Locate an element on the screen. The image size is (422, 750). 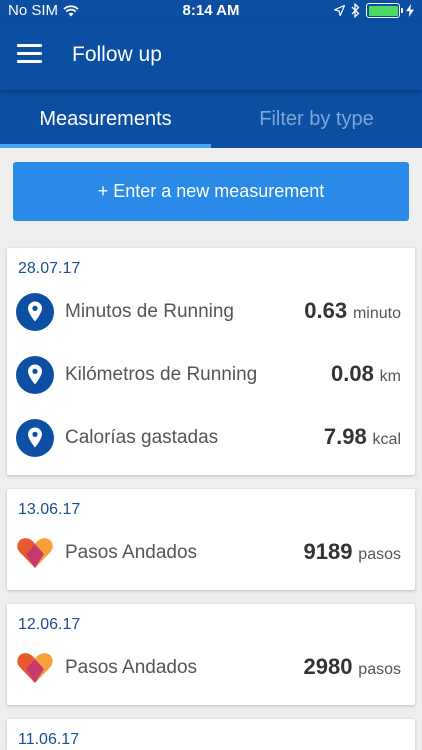
active-tab-indicator is located at coordinates (105, 146).